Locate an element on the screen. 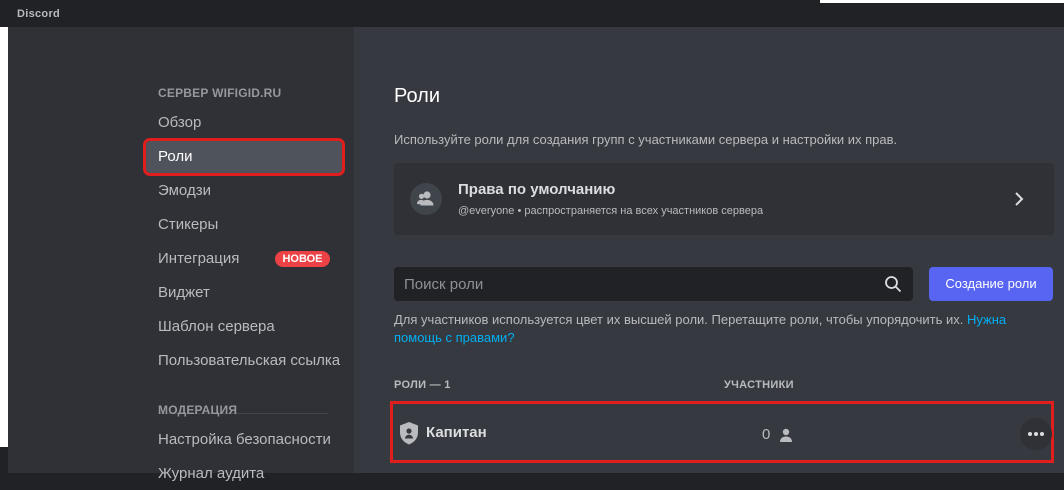  sidebar-item-safety-setup: Настройка безопасности is located at coordinates (244, 440).